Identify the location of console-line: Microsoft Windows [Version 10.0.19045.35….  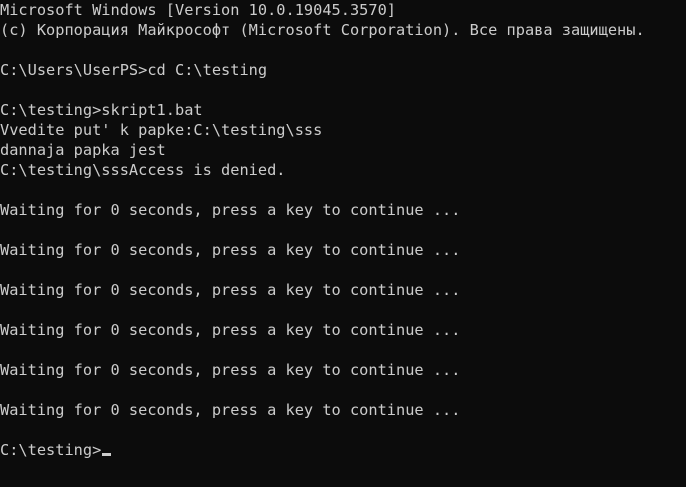
(198, 10).